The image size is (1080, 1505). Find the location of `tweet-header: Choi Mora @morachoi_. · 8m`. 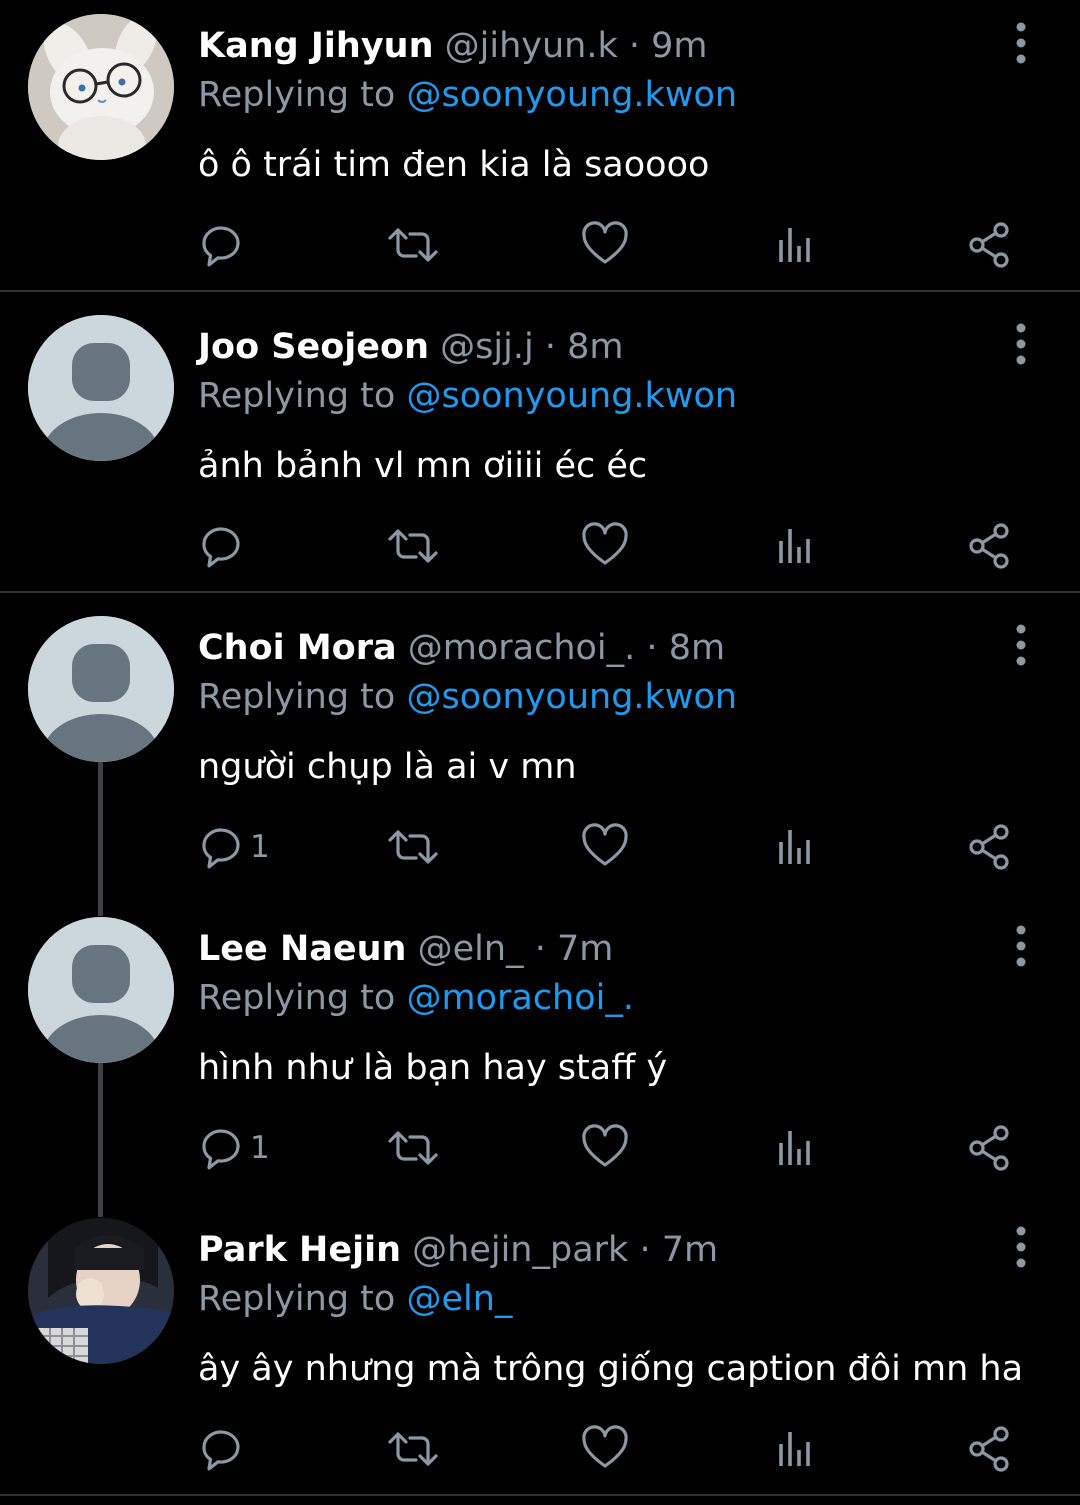

tweet-header: Choi Mora @morachoi_. · 8m is located at coordinates (461, 648).